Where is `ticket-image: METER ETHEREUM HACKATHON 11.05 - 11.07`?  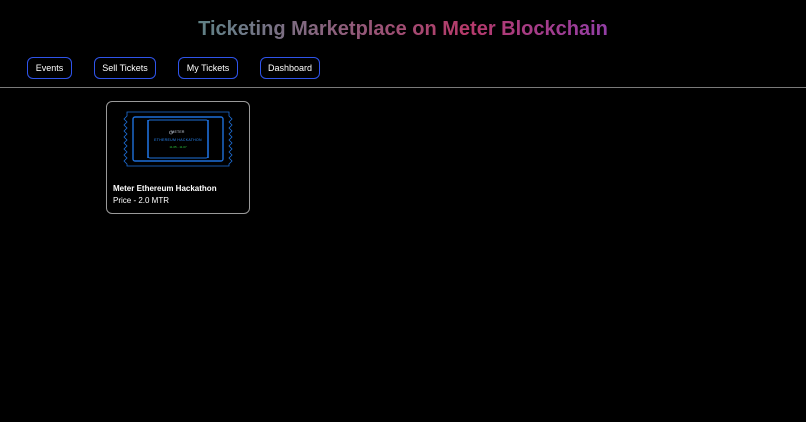
ticket-image: METER ETHEREUM HACKATHON 11.05 - 11.07 is located at coordinates (178, 139).